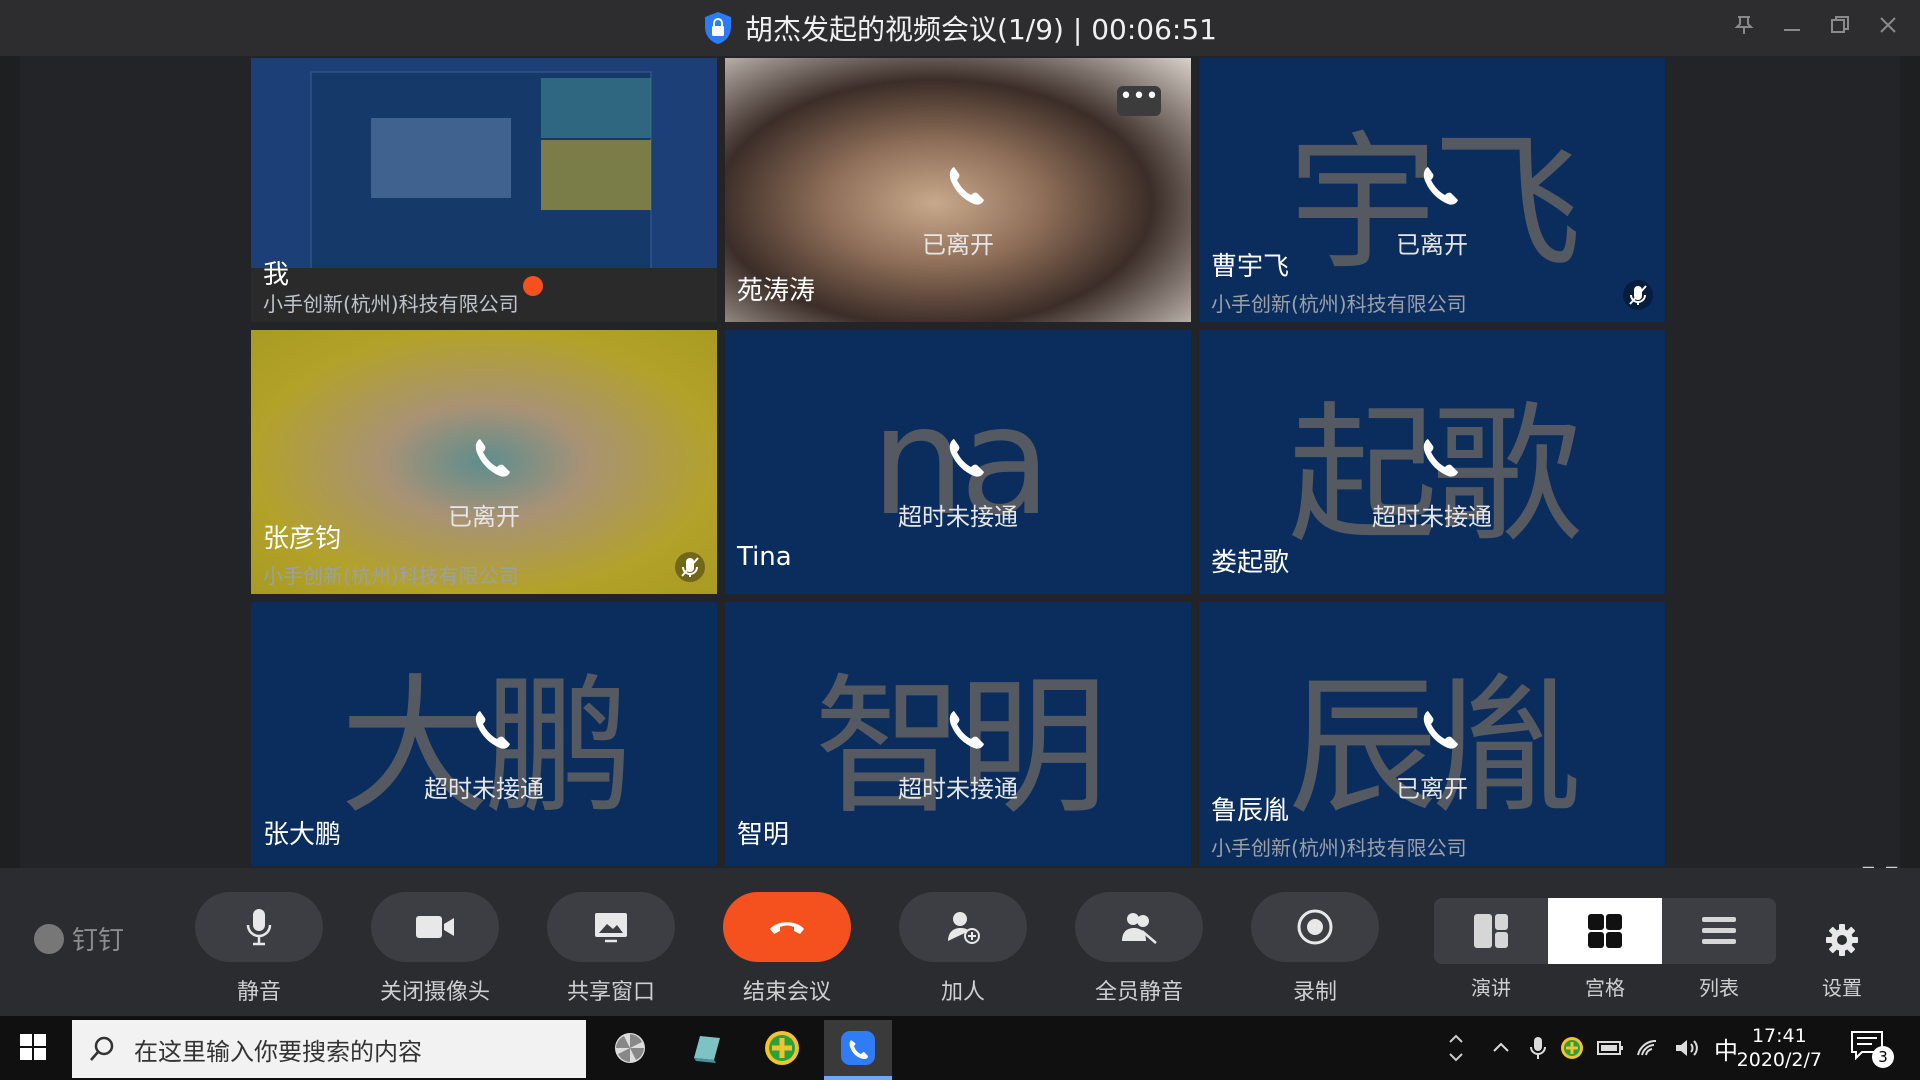 The width and height of the screenshot is (1920, 1080). What do you see at coordinates (787, 927) in the screenshot?
I see `end-meeting-button-body` at bounding box center [787, 927].